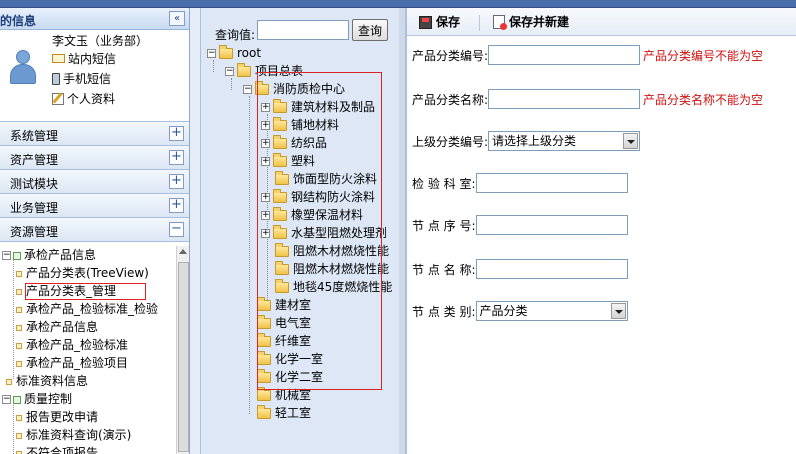  What do you see at coordinates (94, 19) in the screenshot?
I see `my-info-header: 我的信息 «` at bounding box center [94, 19].